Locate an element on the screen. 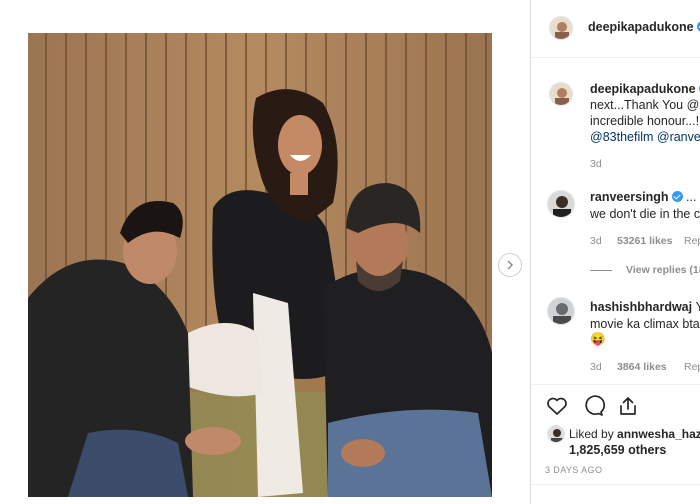  caption-username: deepikapadukone is located at coordinates (645, 89).